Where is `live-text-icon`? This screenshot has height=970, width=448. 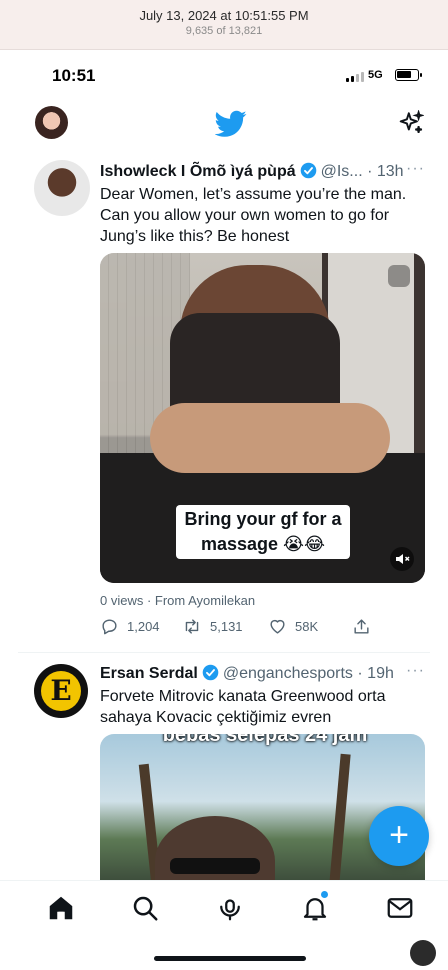 live-text-icon is located at coordinates (423, 953).